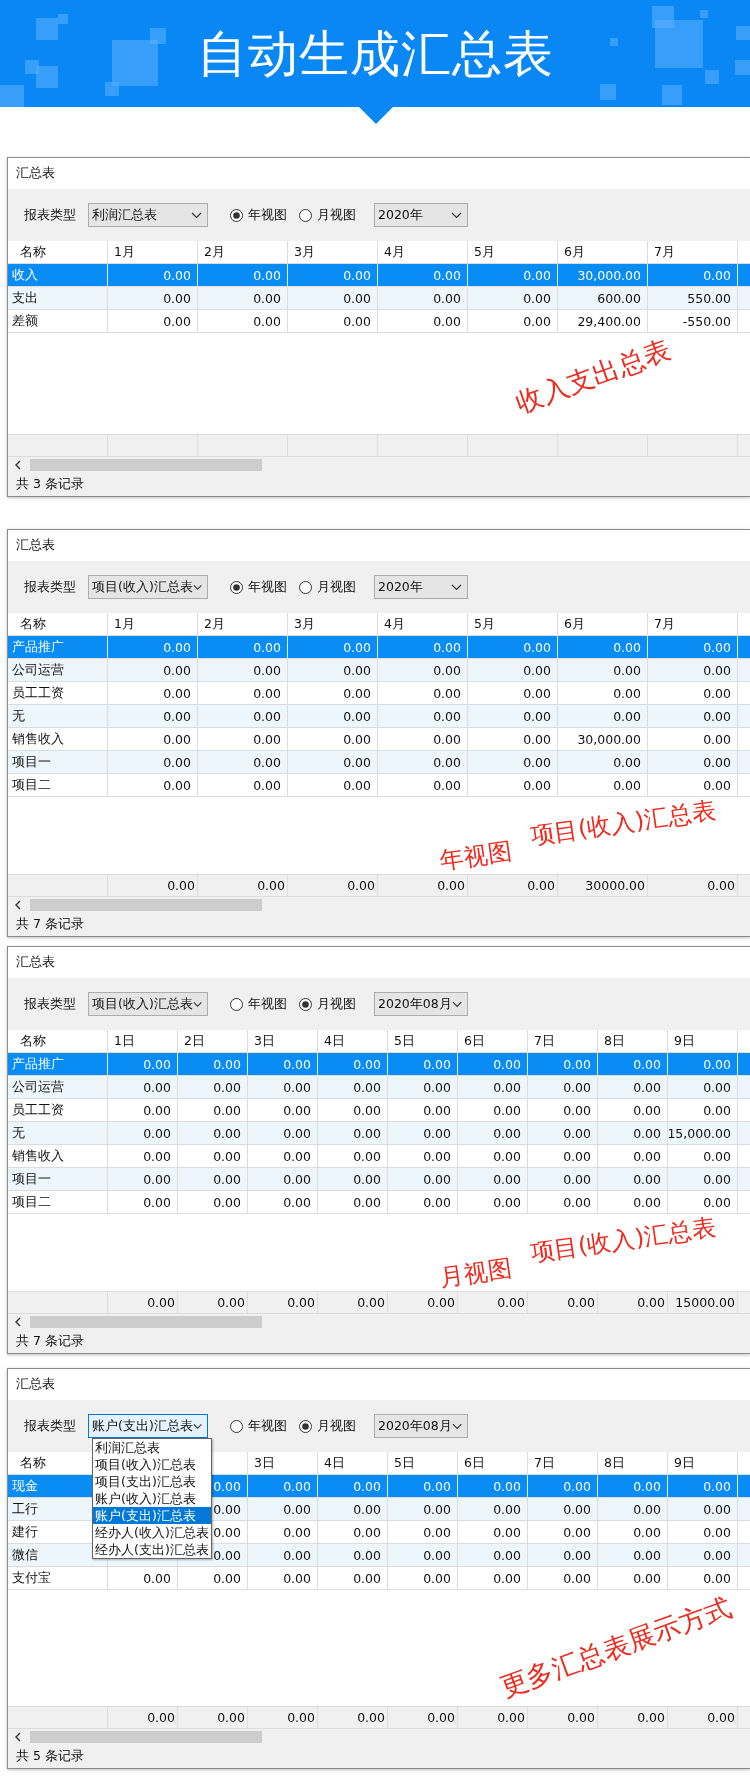  What do you see at coordinates (58, 1064) in the screenshot?
I see `table-cell: 产品推广` at bounding box center [58, 1064].